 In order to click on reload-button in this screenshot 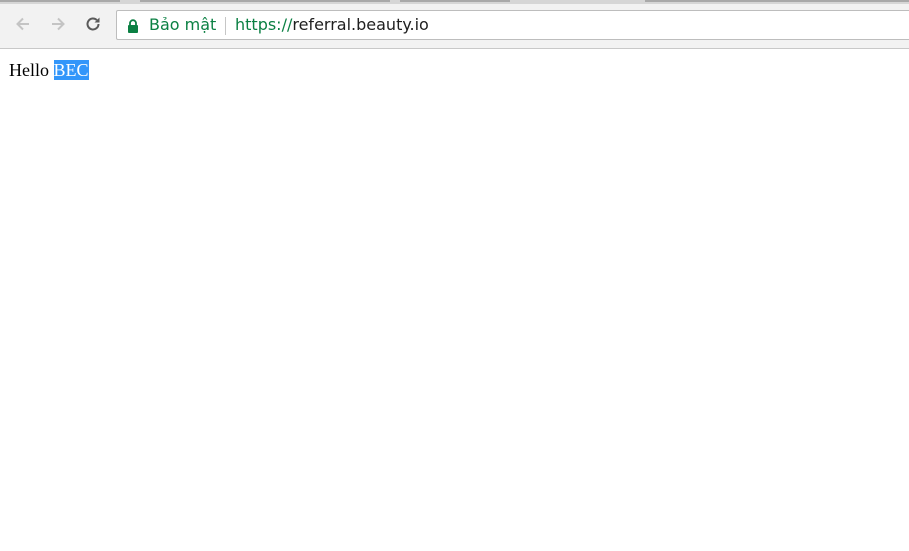, I will do `click(93, 26)`.